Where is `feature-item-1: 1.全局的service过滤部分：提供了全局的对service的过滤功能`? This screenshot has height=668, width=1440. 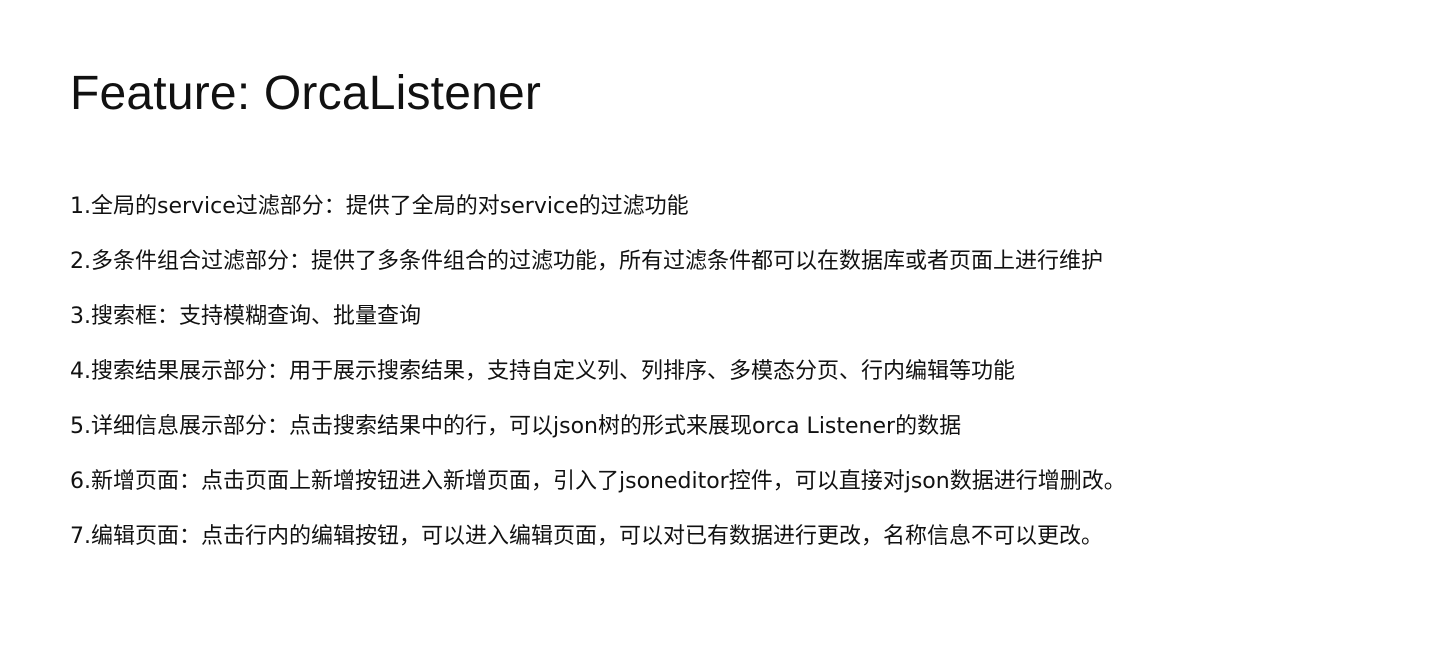 feature-item-1: 1.全局的service过滤部分：提供了全局的对service的过滤功能 is located at coordinates (379, 206).